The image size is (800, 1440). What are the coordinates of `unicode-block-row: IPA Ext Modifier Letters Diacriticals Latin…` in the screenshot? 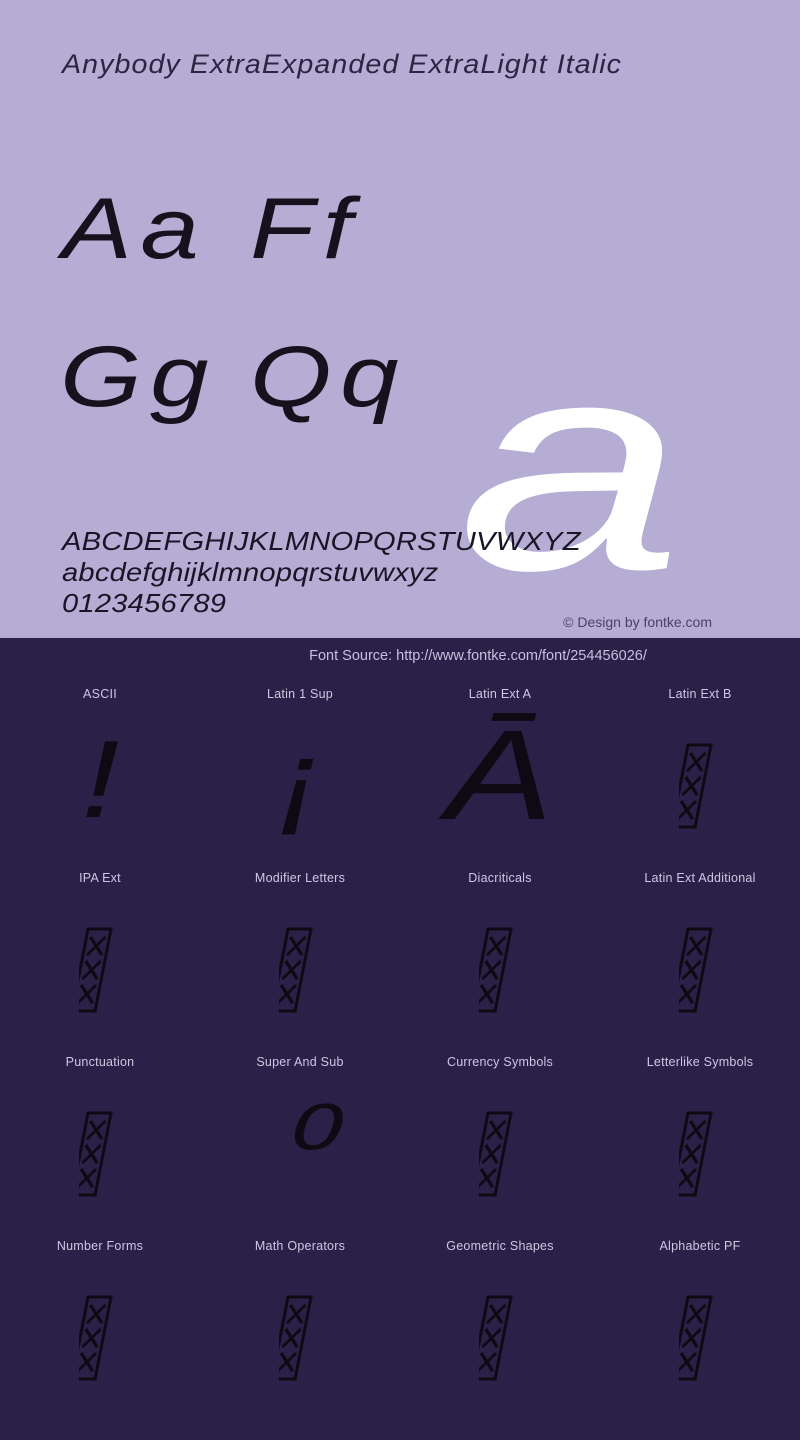 It's located at (400, 954).